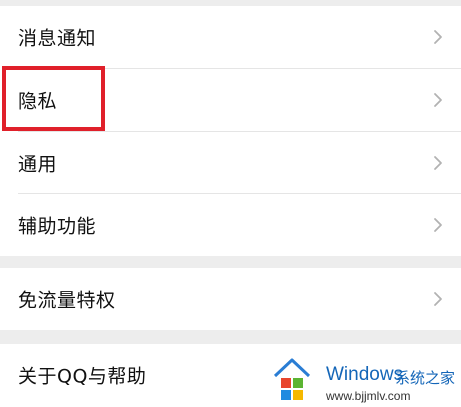 The width and height of the screenshot is (461, 407). I want to click on settings-item-label: 通用, so click(38, 164).